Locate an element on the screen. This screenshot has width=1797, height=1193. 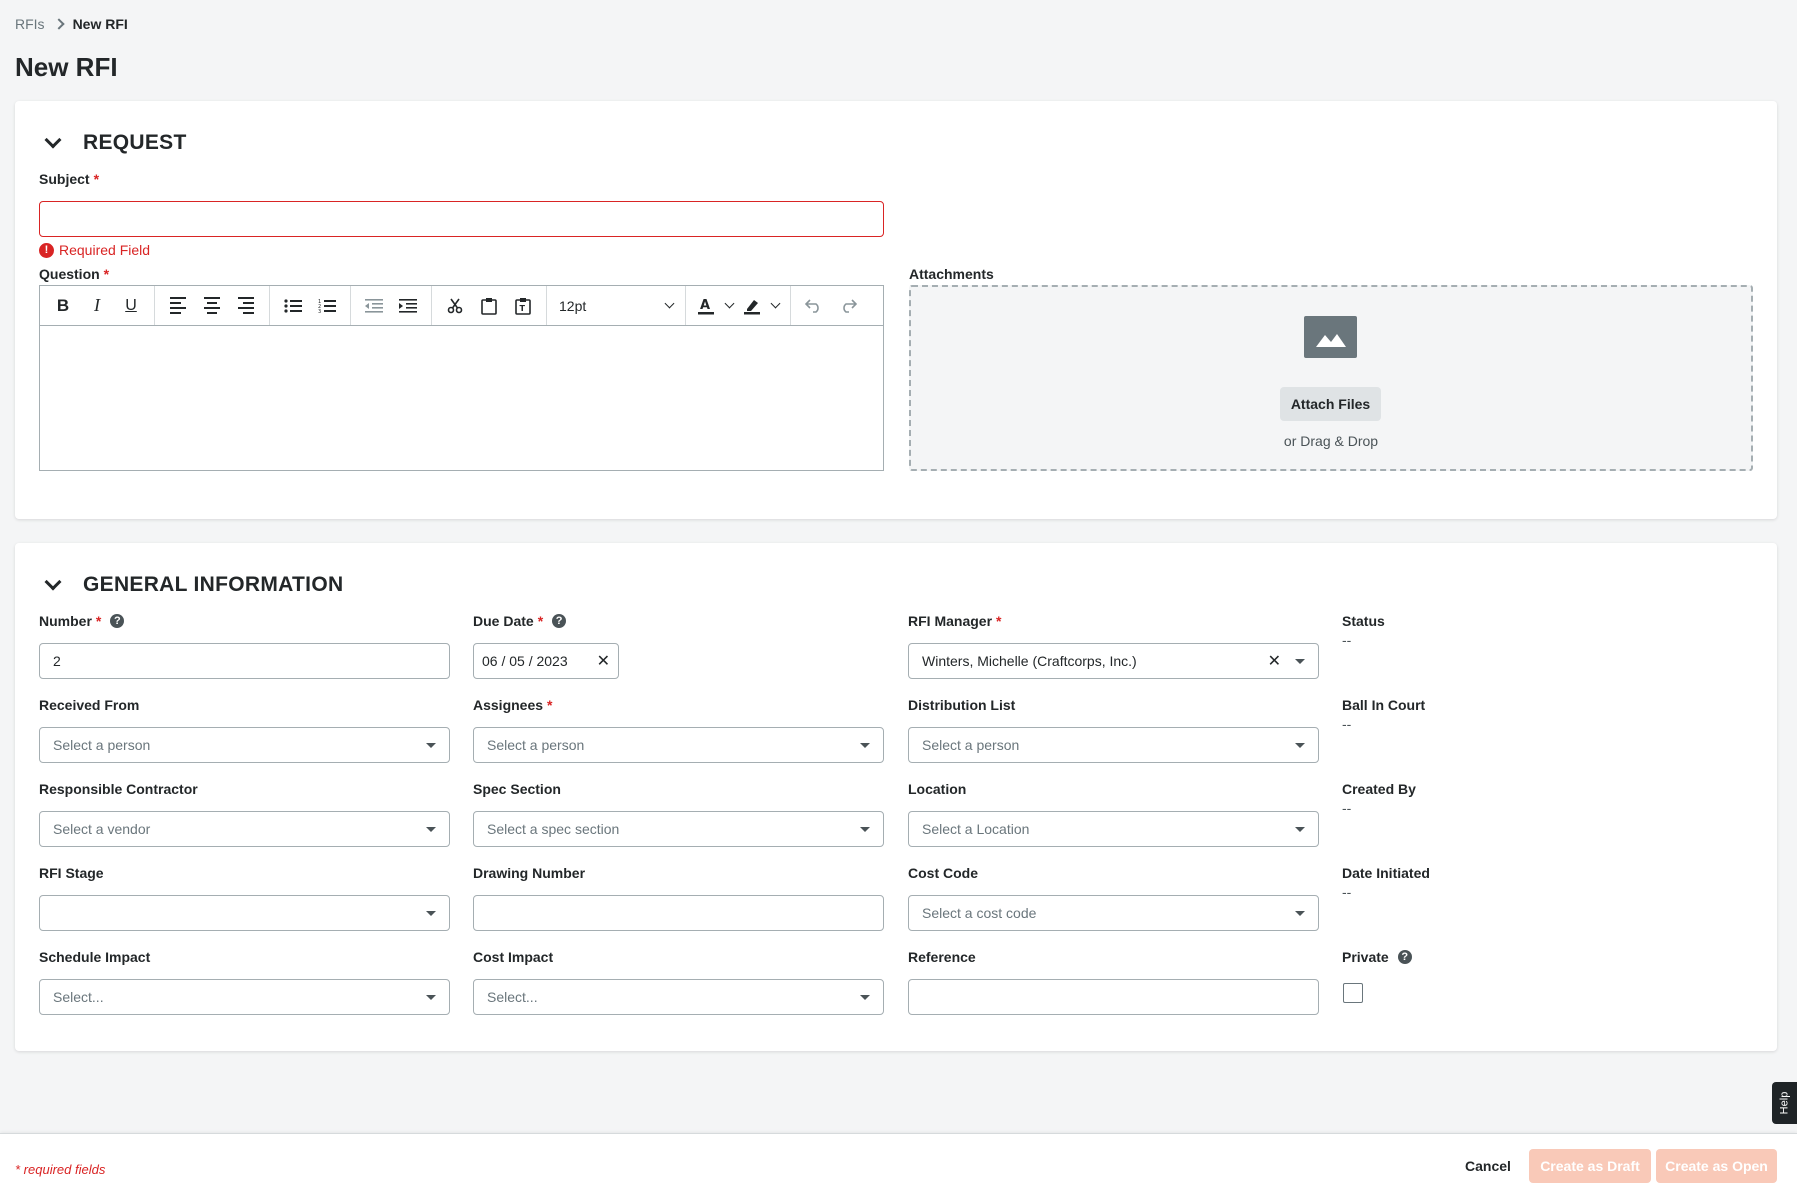
svg-text: A is located at coordinates (705, 305).